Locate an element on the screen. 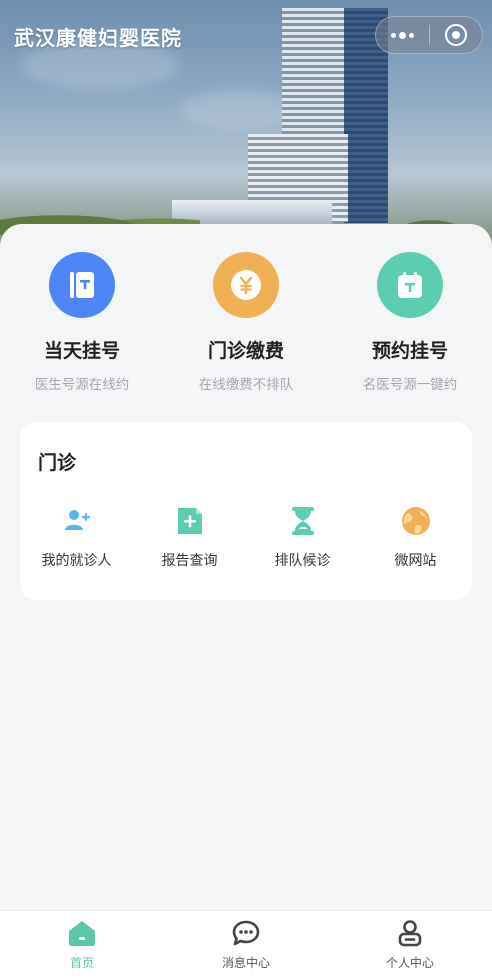 Image resolution: width=492 pixels, height=979 pixels. service-subtitle: 医生号源在线约 is located at coordinates (82, 385).